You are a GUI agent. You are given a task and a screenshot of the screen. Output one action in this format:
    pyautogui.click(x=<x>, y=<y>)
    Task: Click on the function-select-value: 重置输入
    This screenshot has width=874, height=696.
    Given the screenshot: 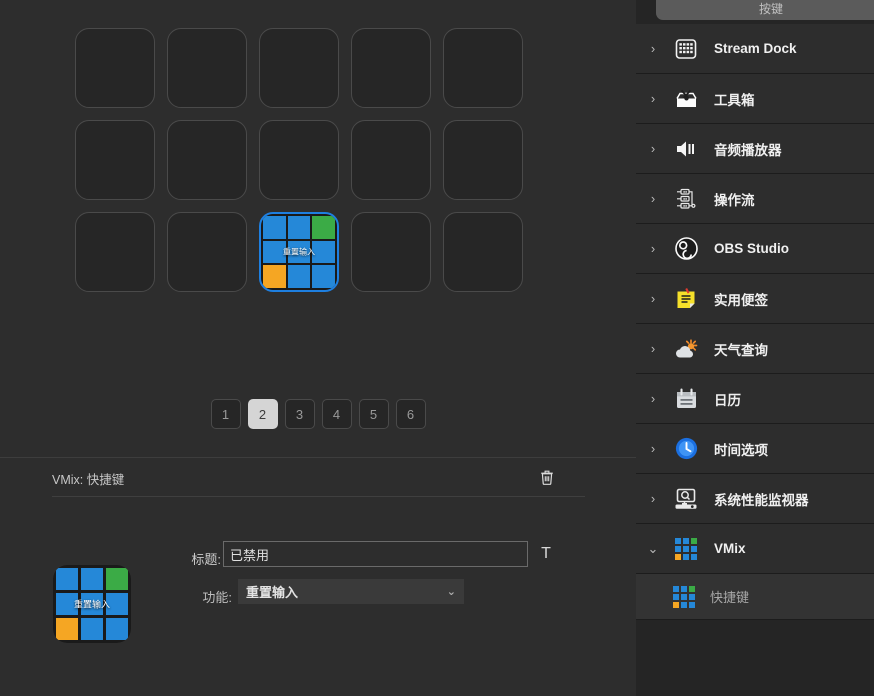 What is the action you would take?
    pyautogui.click(x=272, y=592)
    